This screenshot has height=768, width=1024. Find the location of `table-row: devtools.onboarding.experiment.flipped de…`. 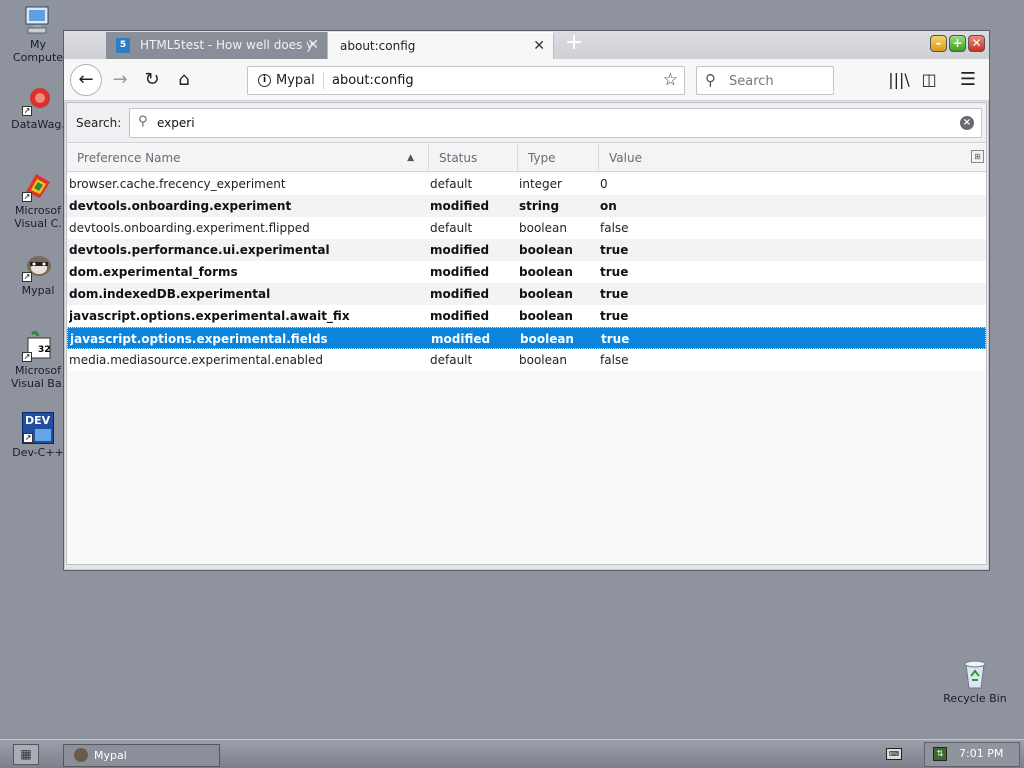

table-row: devtools.onboarding.experiment.flipped de… is located at coordinates (526, 228).